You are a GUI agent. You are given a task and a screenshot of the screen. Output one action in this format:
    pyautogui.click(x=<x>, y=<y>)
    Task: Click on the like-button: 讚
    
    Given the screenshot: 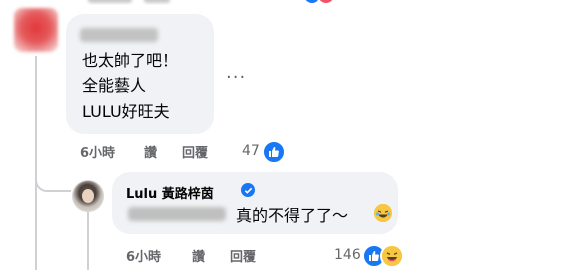 What is the action you would take?
    pyautogui.click(x=150, y=151)
    